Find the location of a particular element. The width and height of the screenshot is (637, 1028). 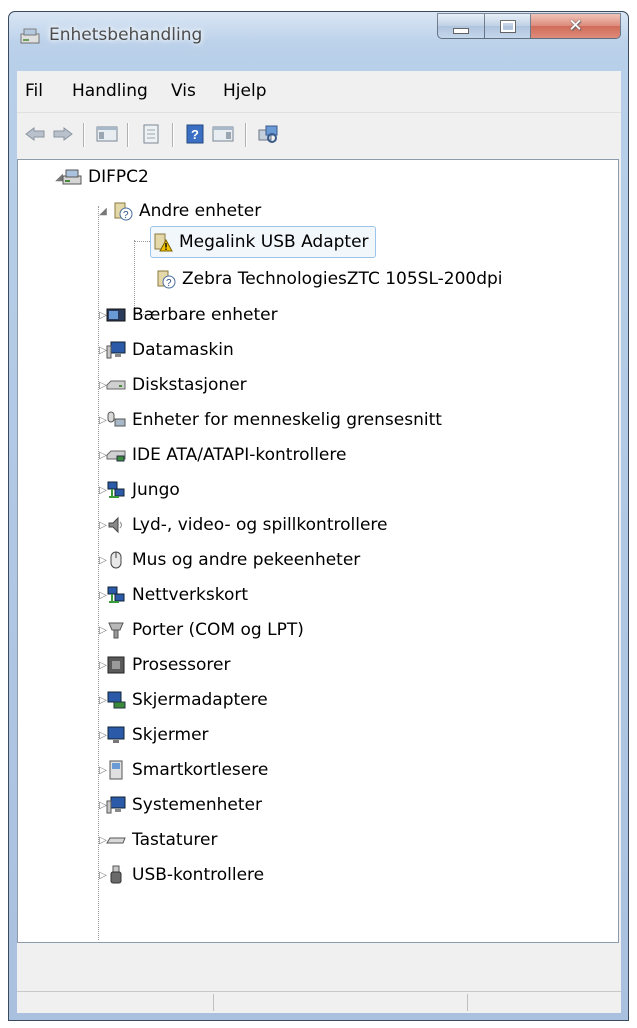

close-icon: ✕ is located at coordinates (575, 26).